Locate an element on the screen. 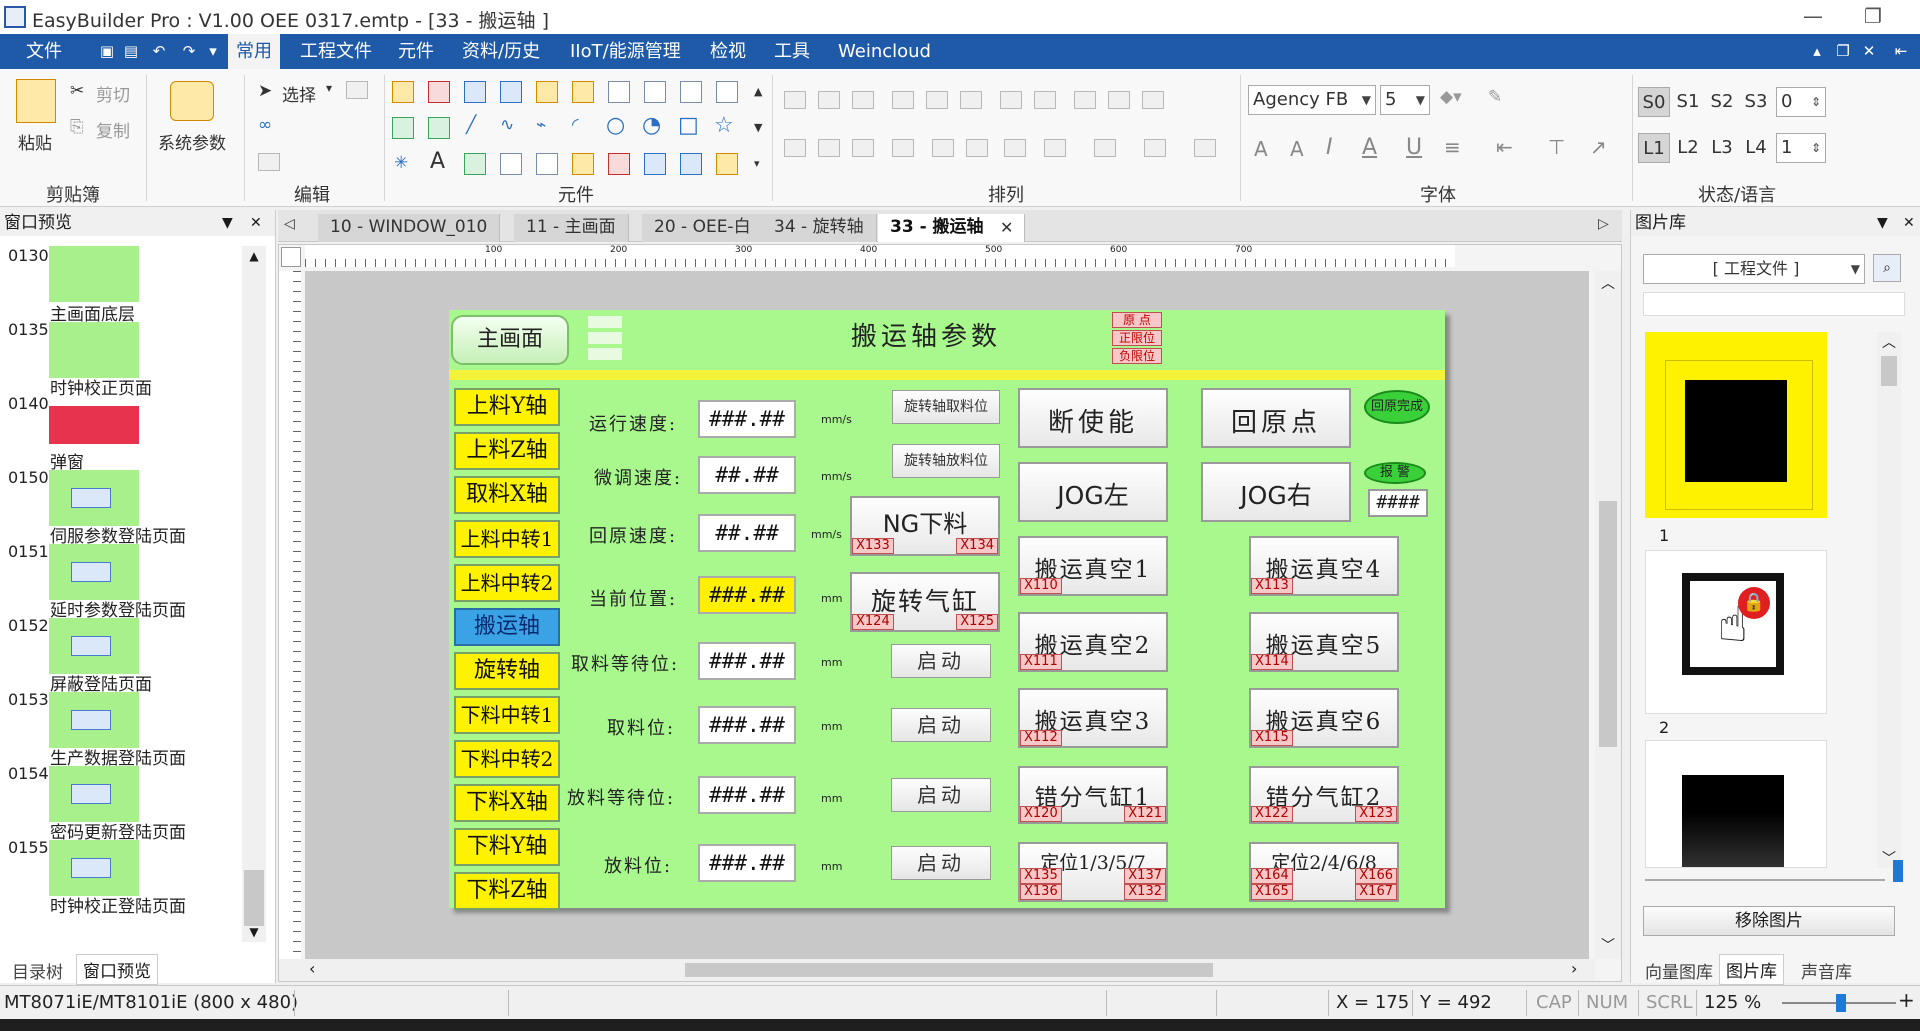  distribute-h-icon is located at coordinates (1011, 100).